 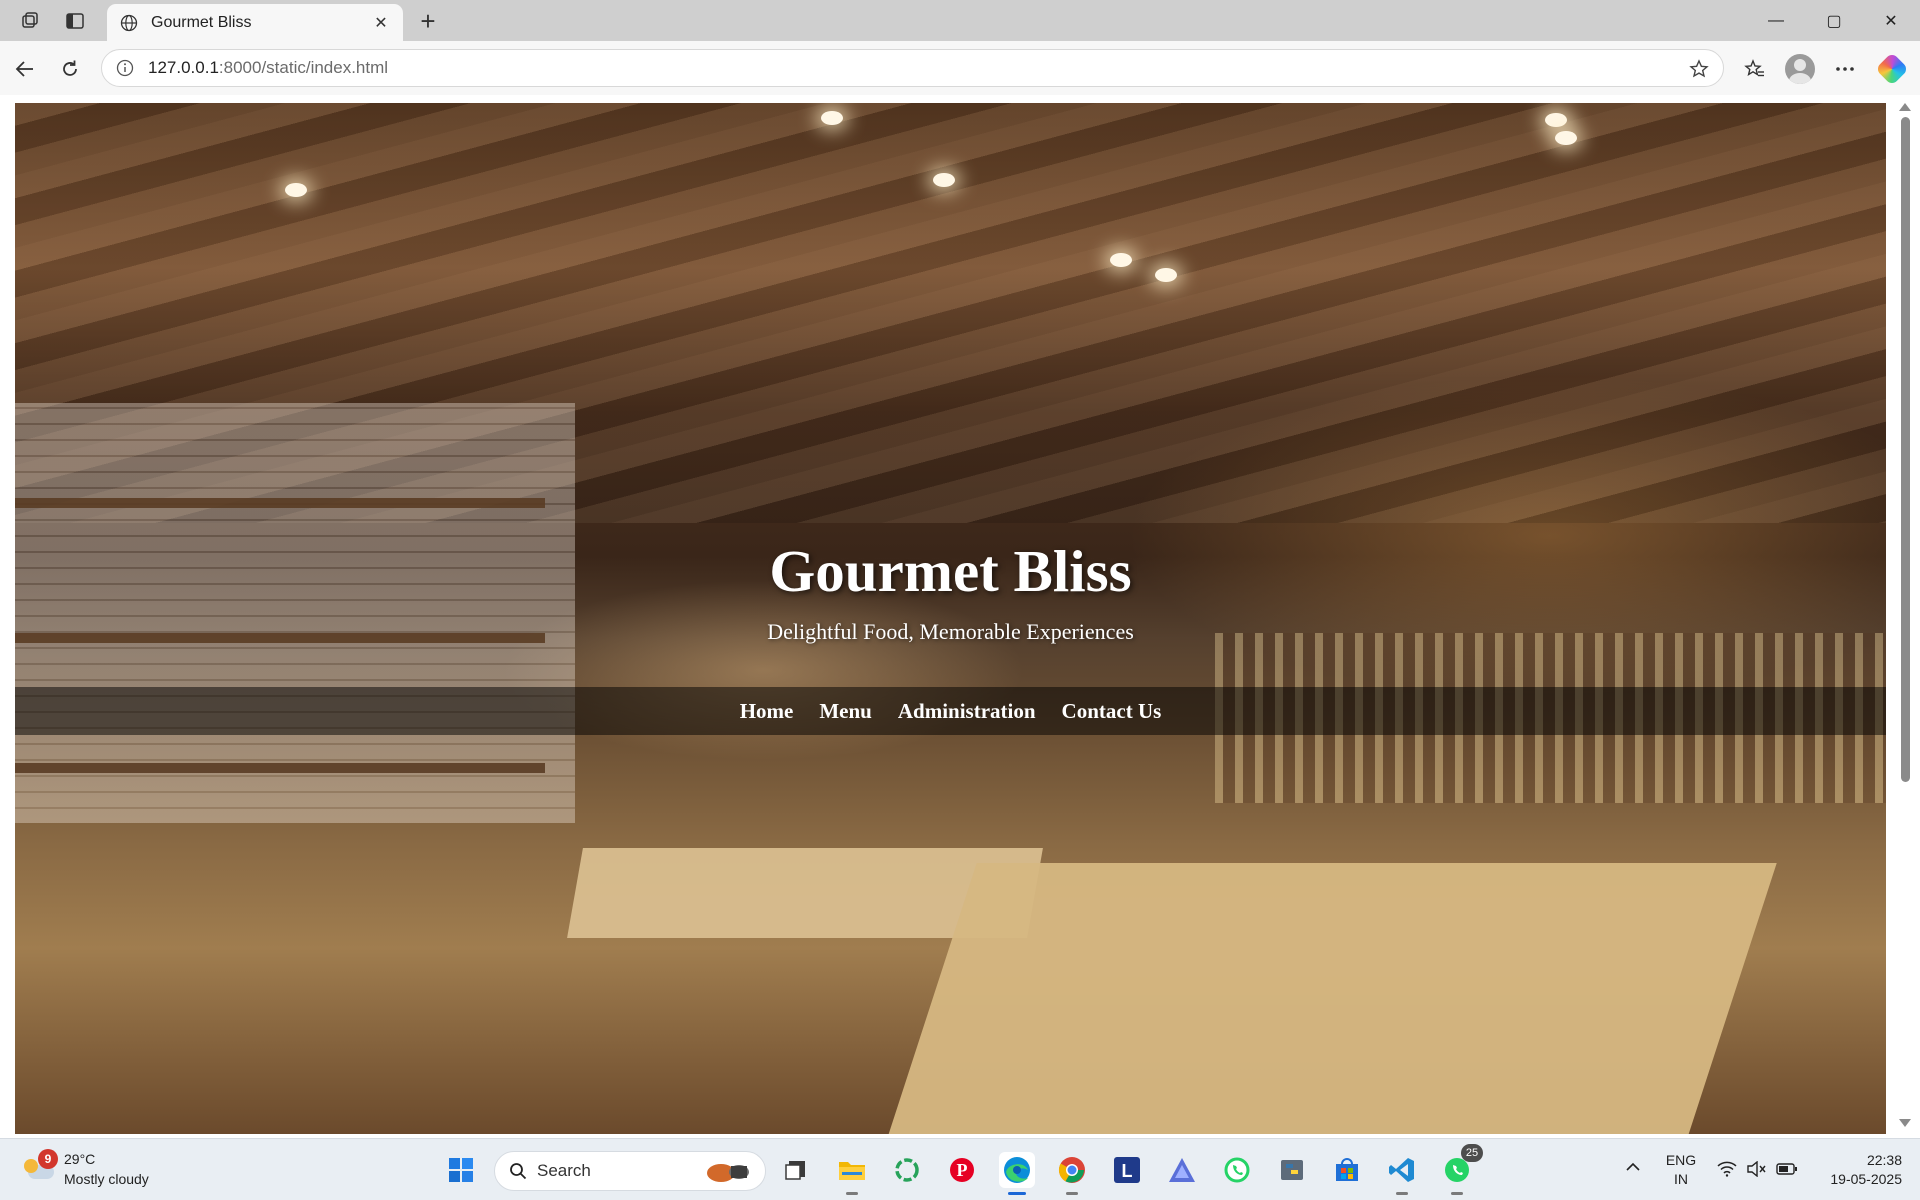 What do you see at coordinates (75, 21) in the screenshot?
I see `vertical-tabs-icon` at bounding box center [75, 21].